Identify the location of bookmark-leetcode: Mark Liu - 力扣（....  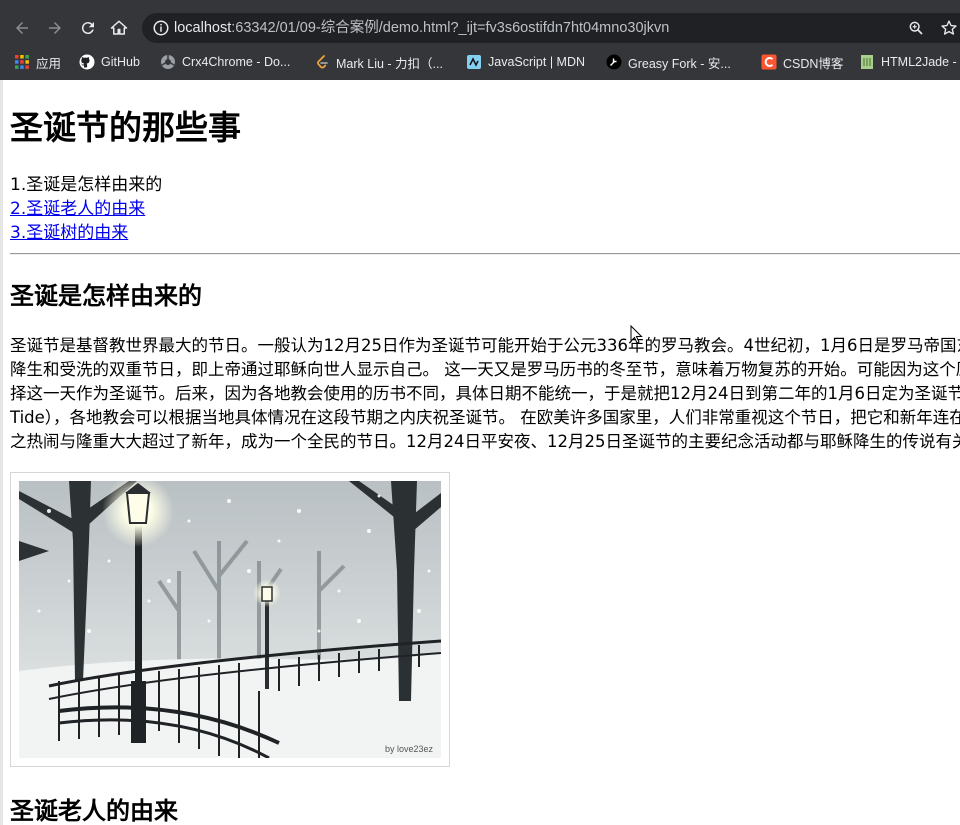
(383, 62).